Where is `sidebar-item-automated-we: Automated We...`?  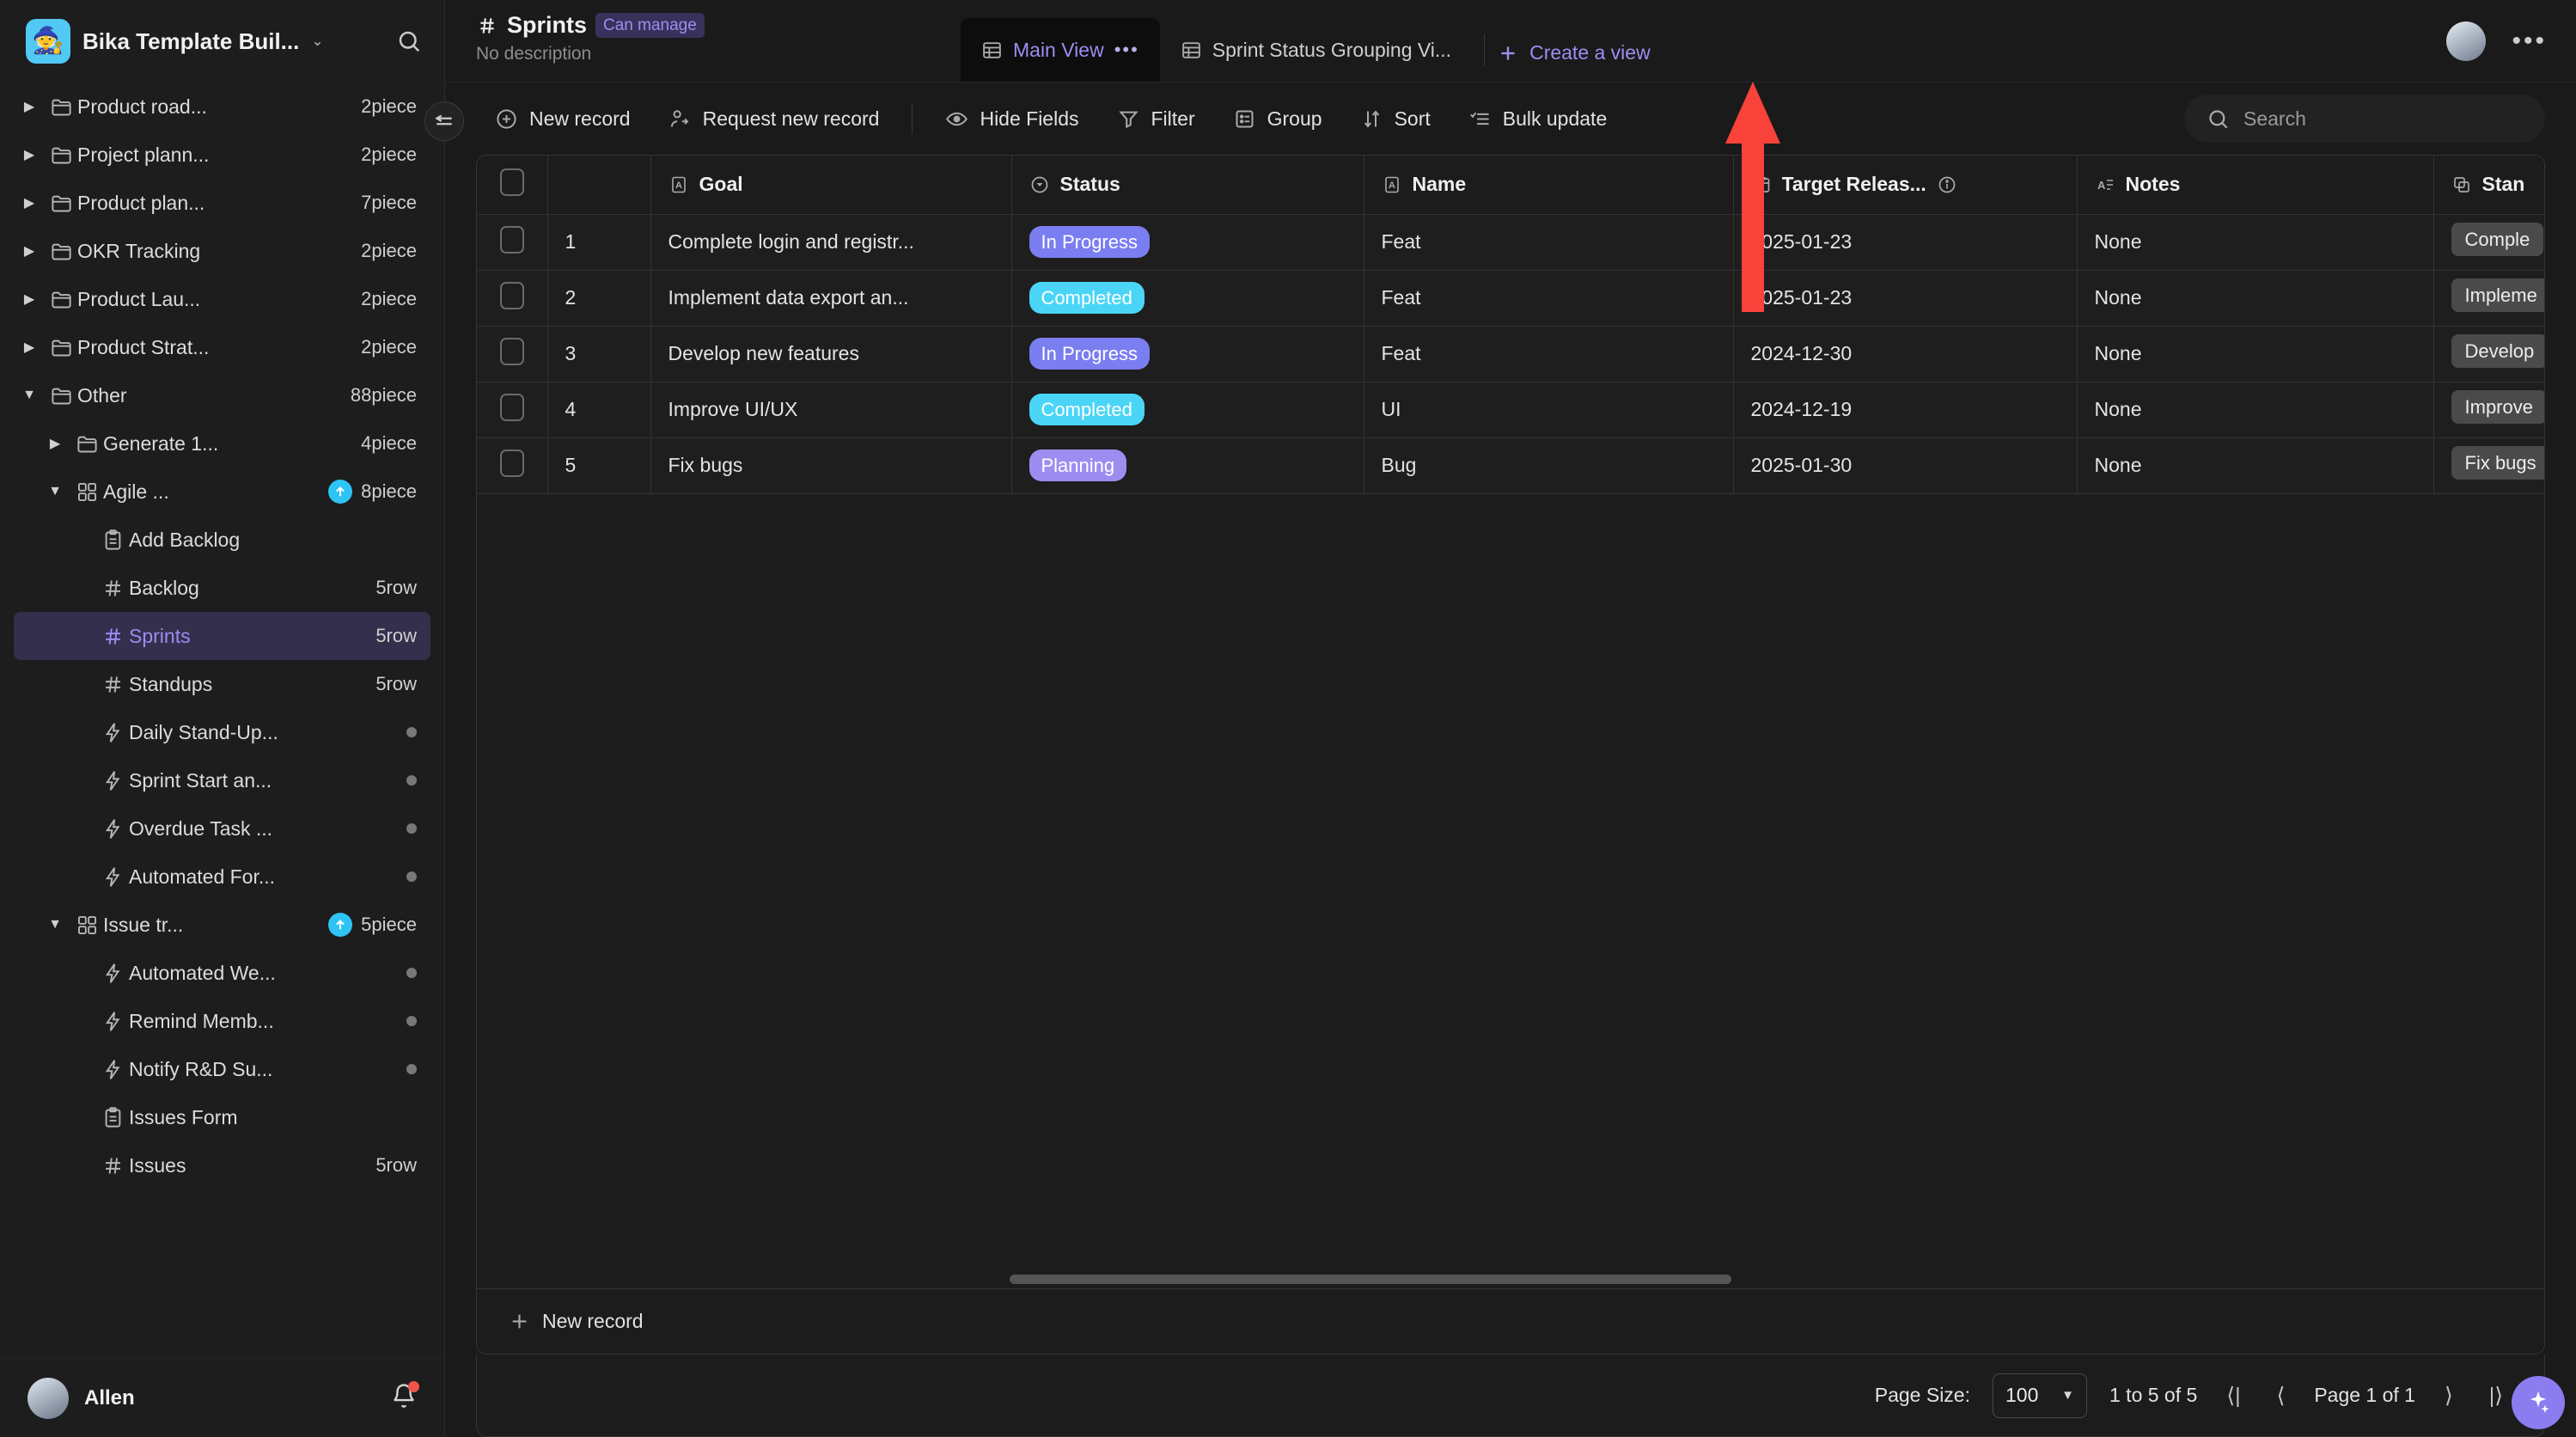 sidebar-item-automated-we: Automated We... is located at coordinates (222, 973).